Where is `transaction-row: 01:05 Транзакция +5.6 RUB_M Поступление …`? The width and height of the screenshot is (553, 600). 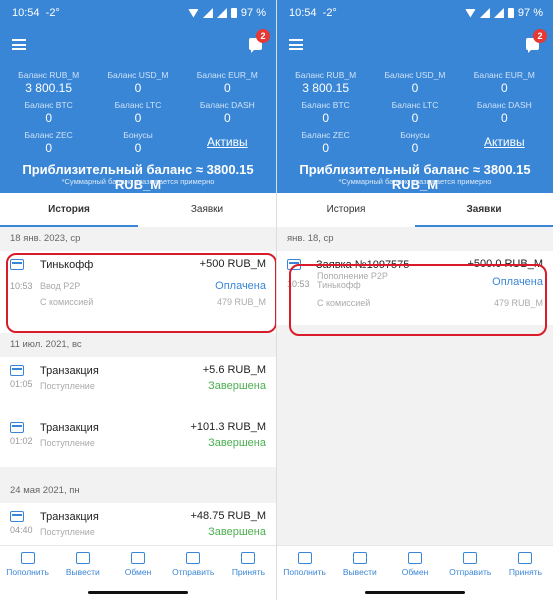 transaction-row: 01:05 Транзакция +5.6 RUB_M Поступление … is located at coordinates (138, 379).